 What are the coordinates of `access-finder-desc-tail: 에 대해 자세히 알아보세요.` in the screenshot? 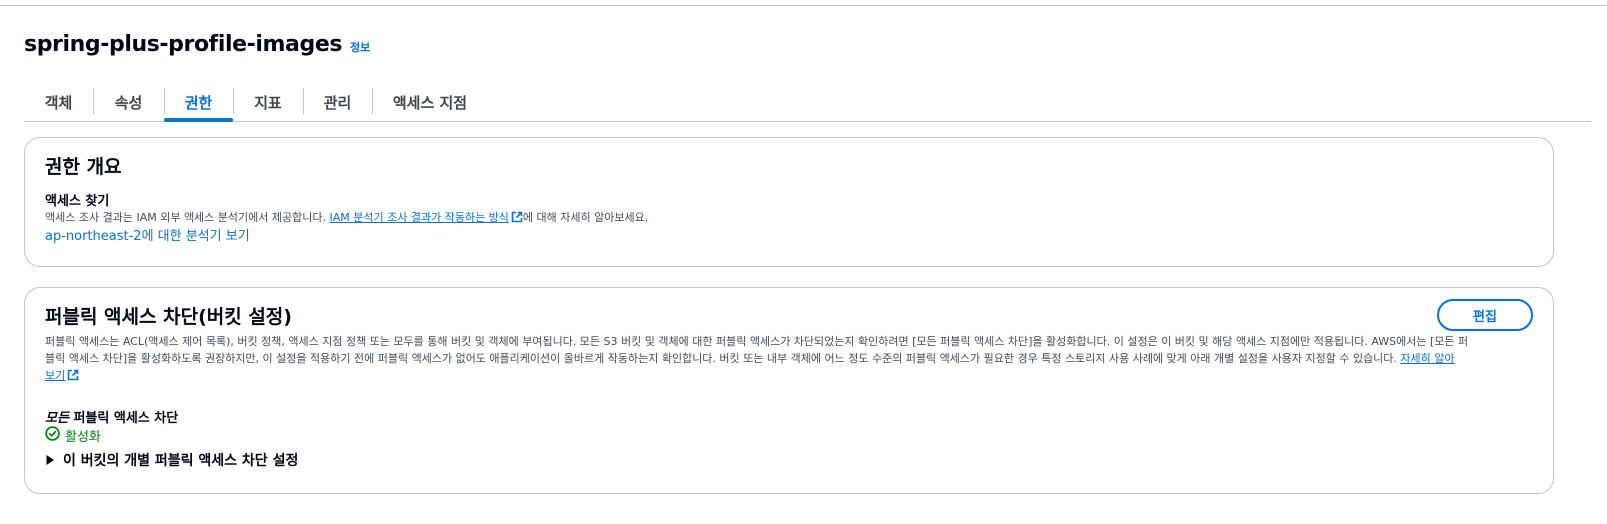 It's located at (585, 217).